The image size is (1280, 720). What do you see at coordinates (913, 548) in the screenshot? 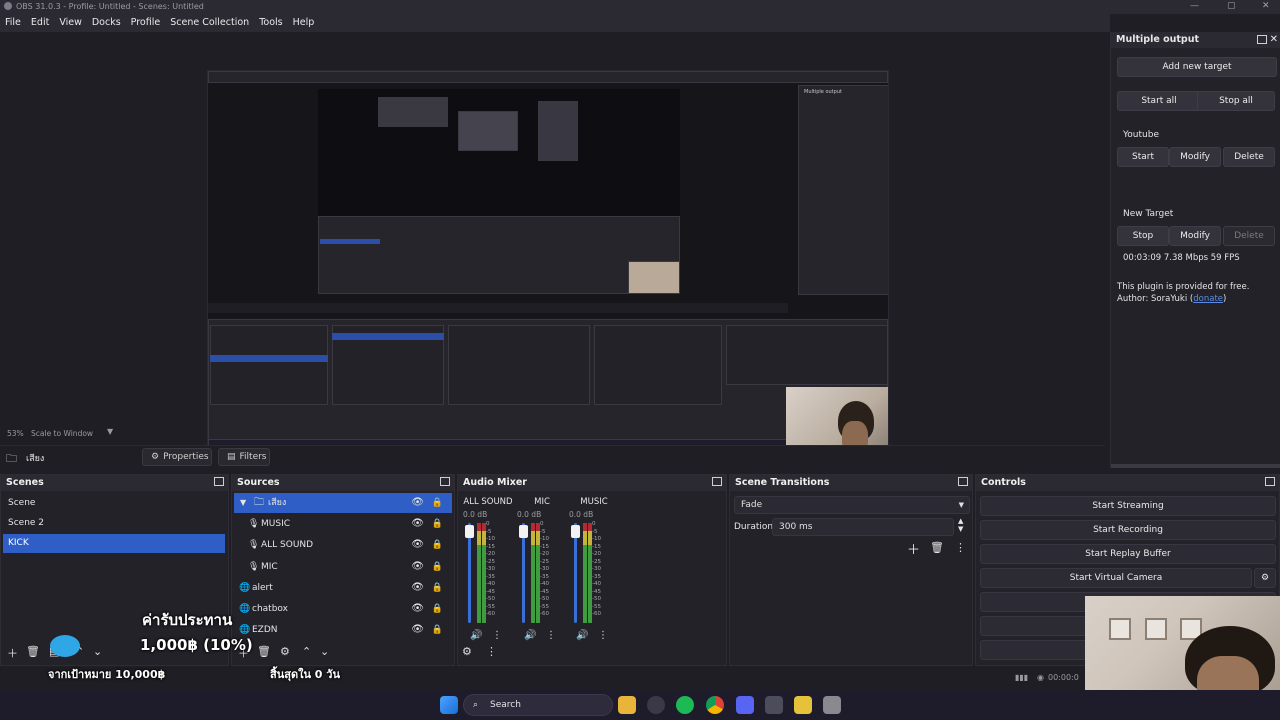
I see `add-transition-icon: ＋` at bounding box center [913, 548].